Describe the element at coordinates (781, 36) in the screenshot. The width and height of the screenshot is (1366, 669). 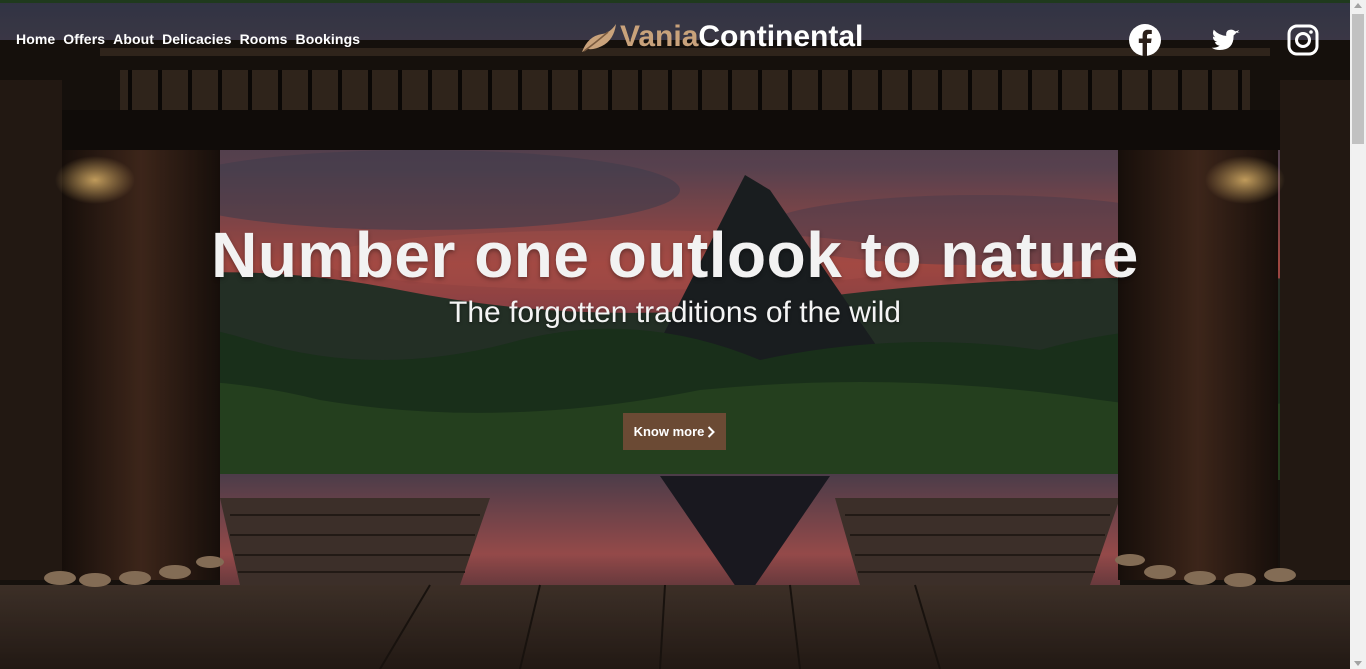
I see `brand-name-part2: Continental` at that location.